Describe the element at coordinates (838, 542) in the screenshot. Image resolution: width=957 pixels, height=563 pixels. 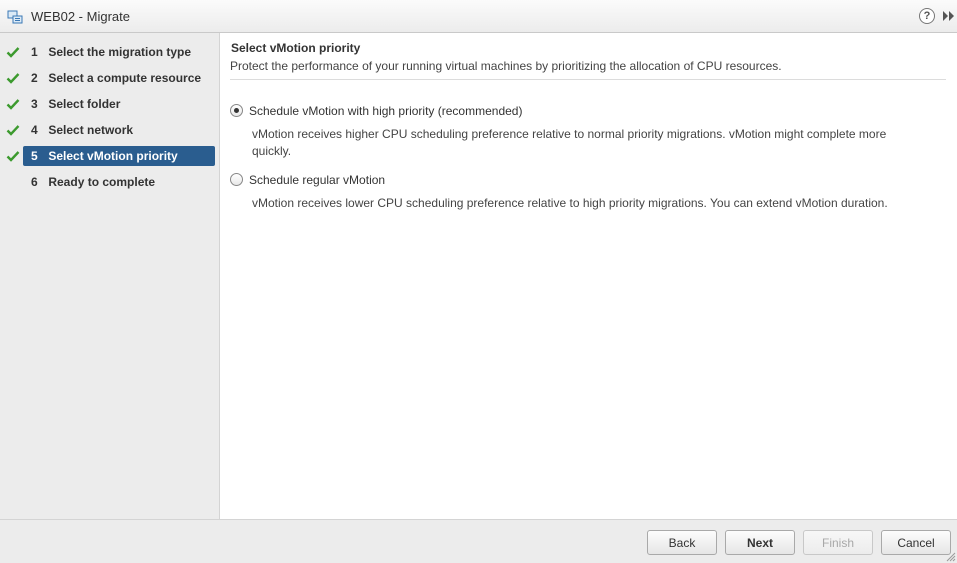
I see `finish-button: Finish` at that location.